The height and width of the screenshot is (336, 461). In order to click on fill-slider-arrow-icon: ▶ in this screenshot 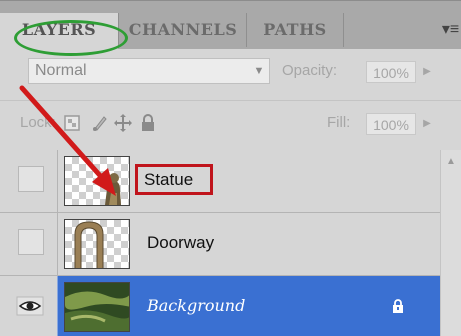, I will do `click(427, 124)`.